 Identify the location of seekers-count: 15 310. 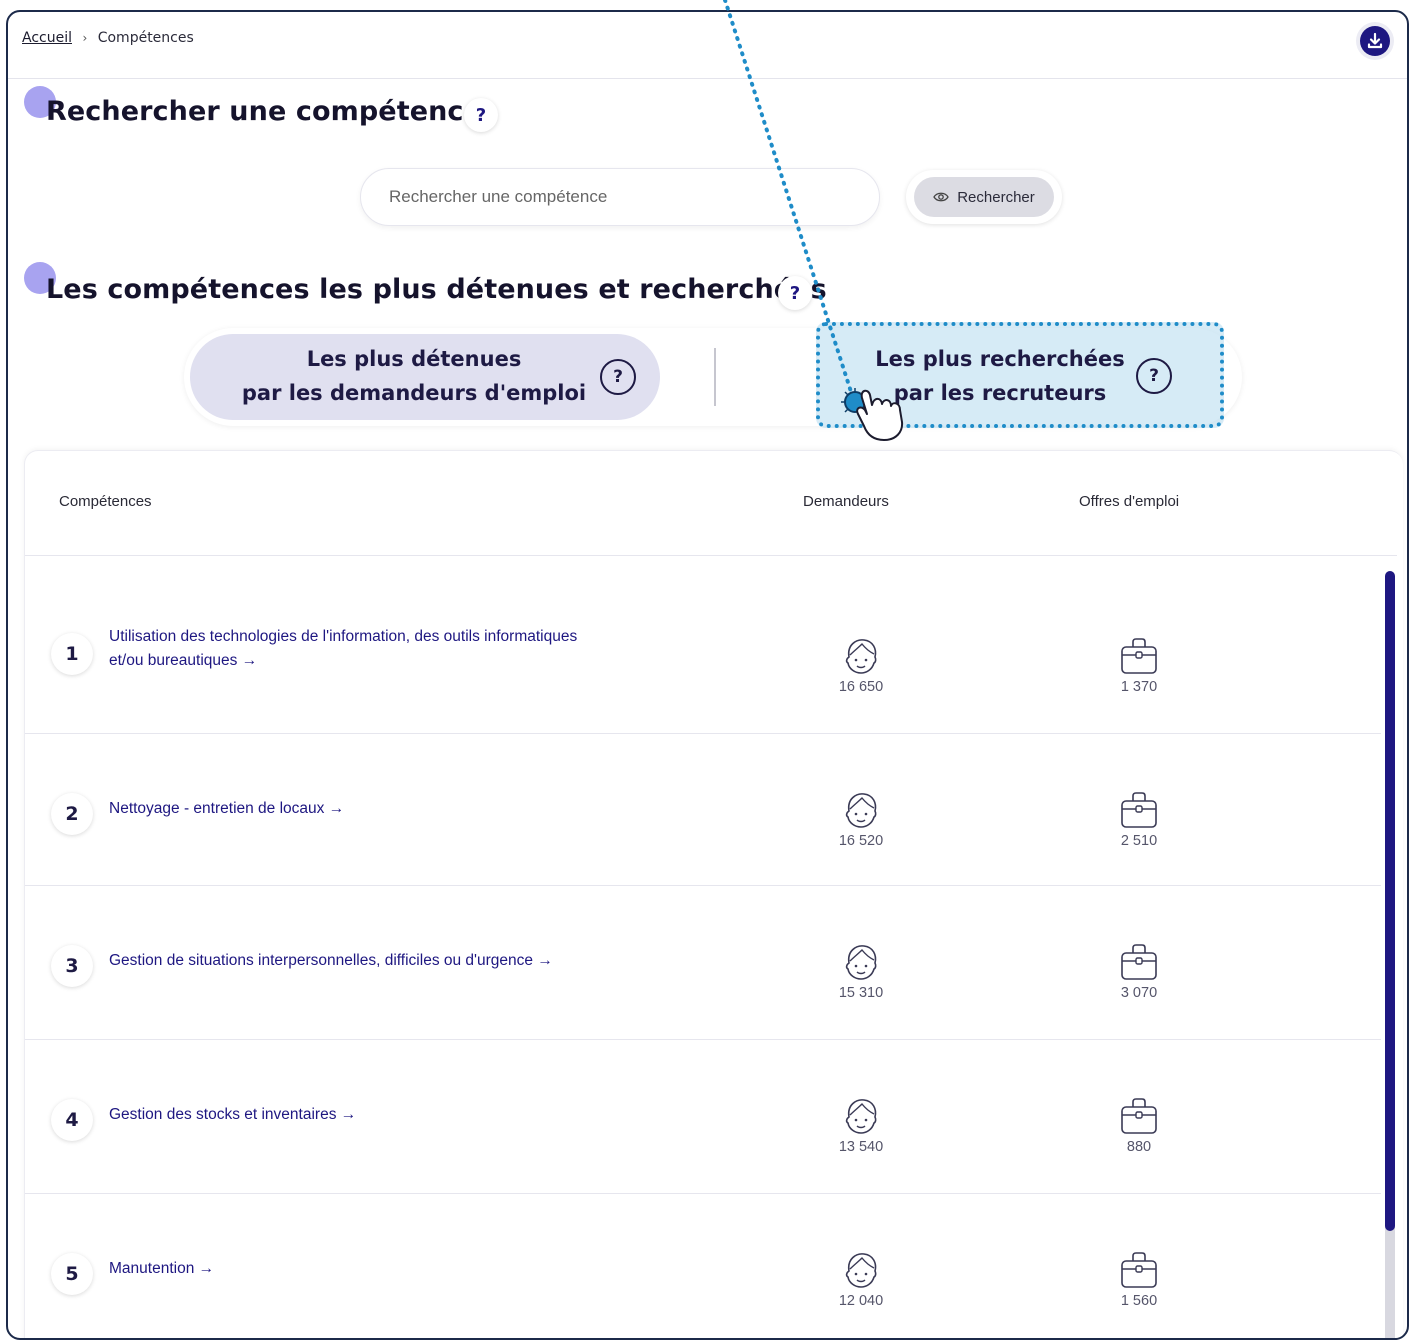
(861, 993).